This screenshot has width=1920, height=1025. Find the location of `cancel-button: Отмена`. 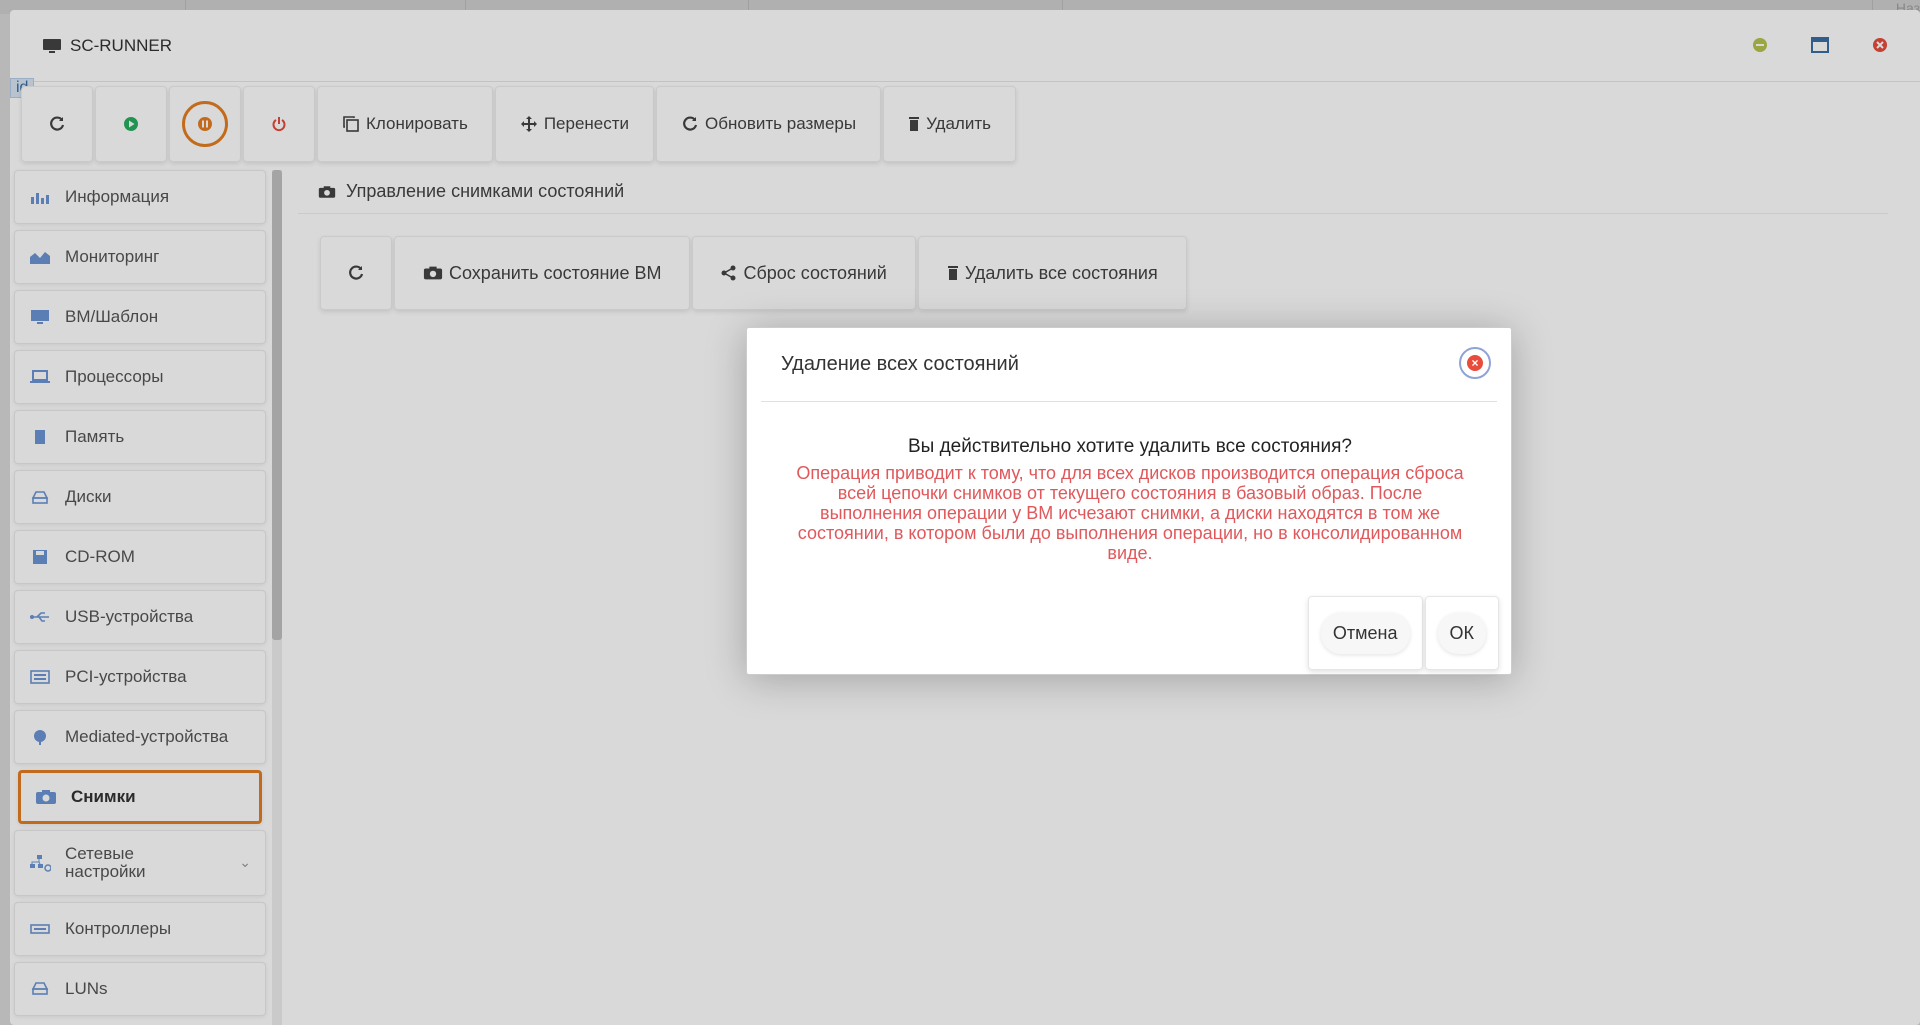

cancel-button: Отмена is located at coordinates (1365, 633).